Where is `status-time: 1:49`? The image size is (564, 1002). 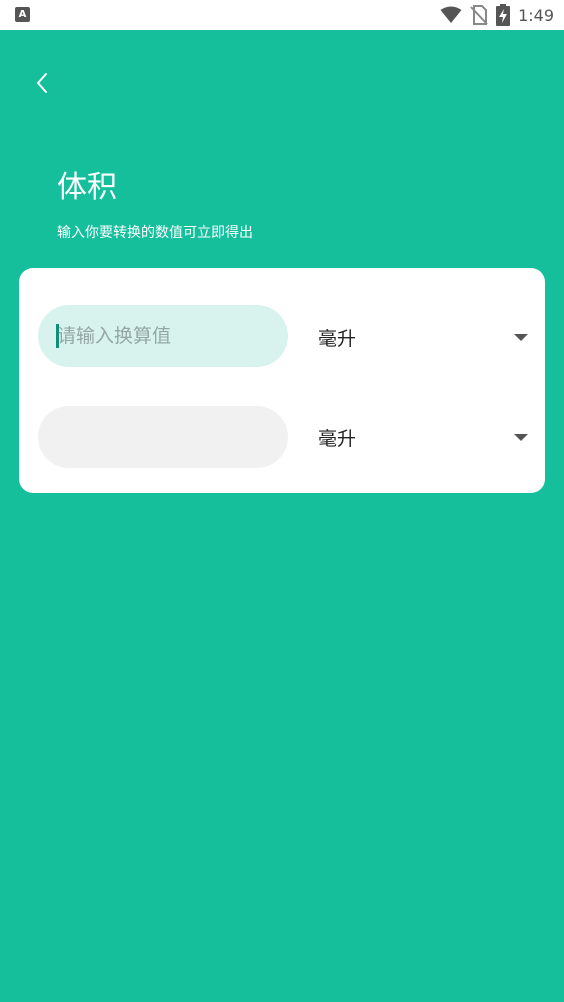
status-time: 1:49 is located at coordinates (536, 15).